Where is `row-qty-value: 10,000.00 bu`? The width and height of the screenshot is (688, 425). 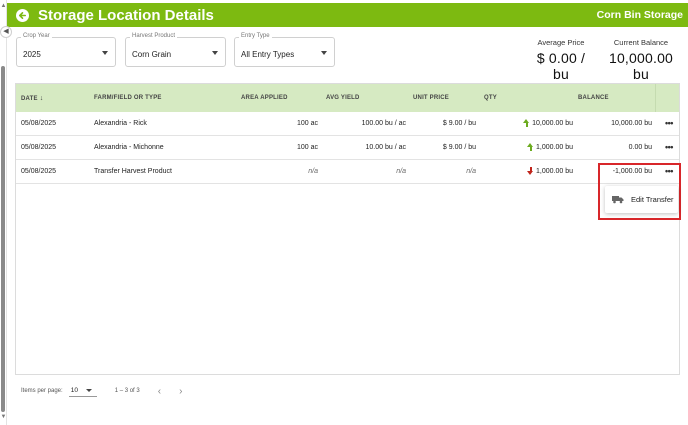 row-qty-value: 10,000.00 bu is located at coordinates (552, 123).